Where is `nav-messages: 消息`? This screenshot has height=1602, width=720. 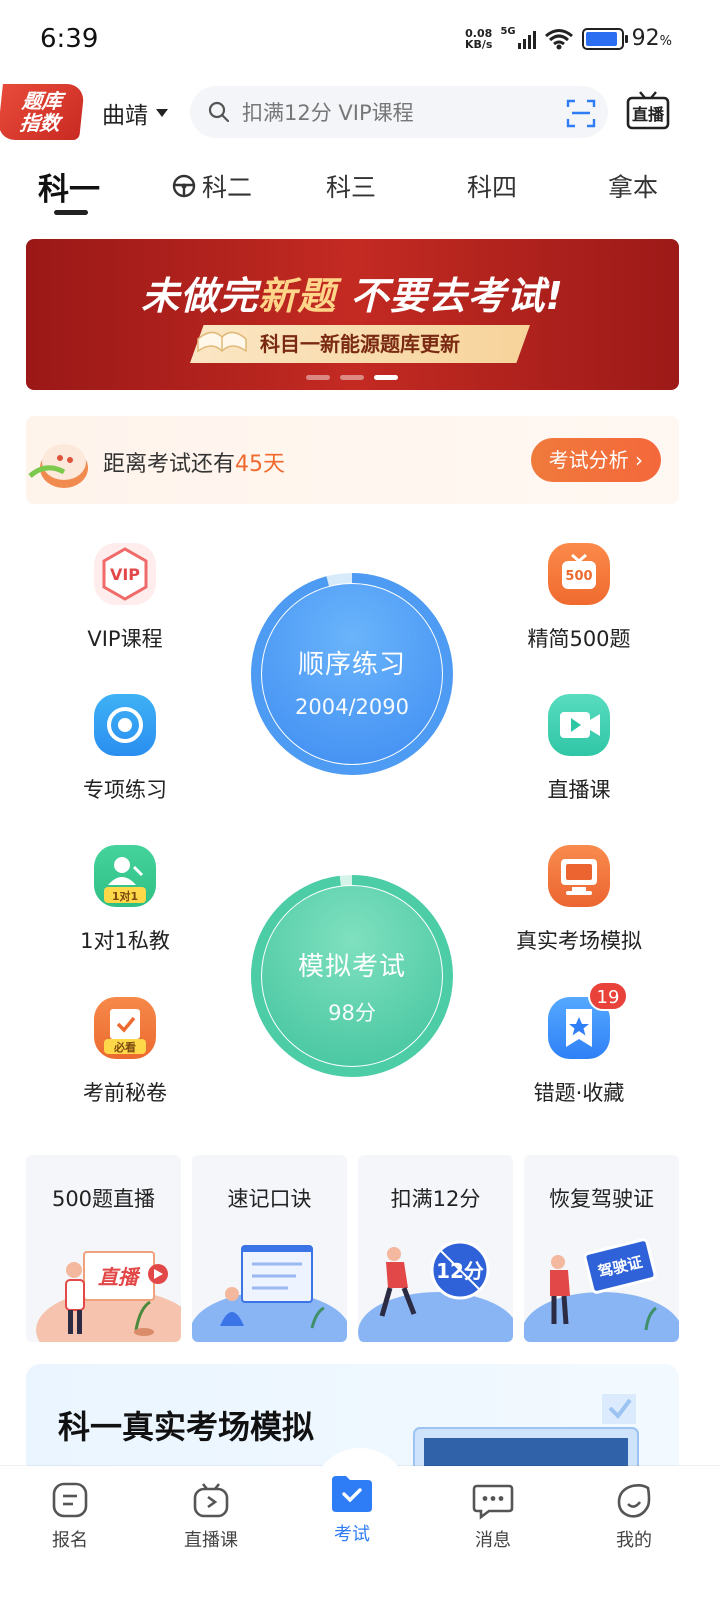
nav-messages: 消息 is located at coordinates (493, 1516).